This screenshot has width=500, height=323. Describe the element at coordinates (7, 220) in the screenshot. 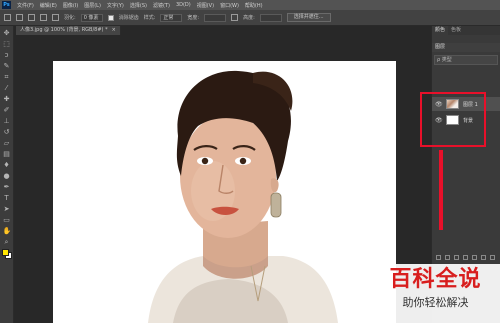

I see `shape-icon: ▭` at that location.